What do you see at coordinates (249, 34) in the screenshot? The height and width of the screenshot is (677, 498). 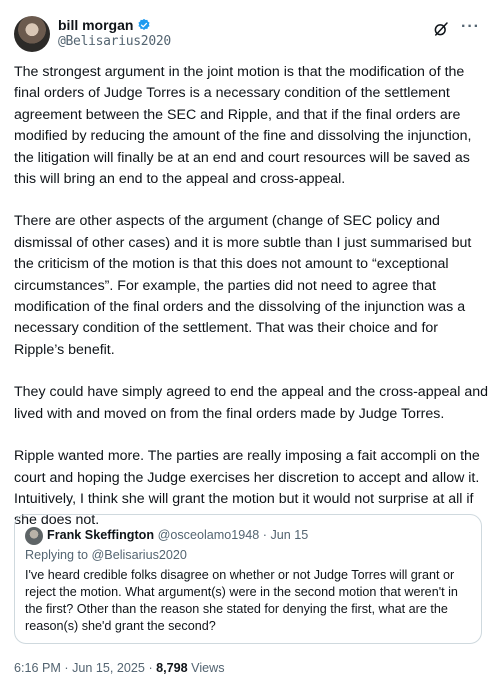 I see `tweet-header: bill morgan @Belisarius2020 ···` at bounding box center [249, 34].